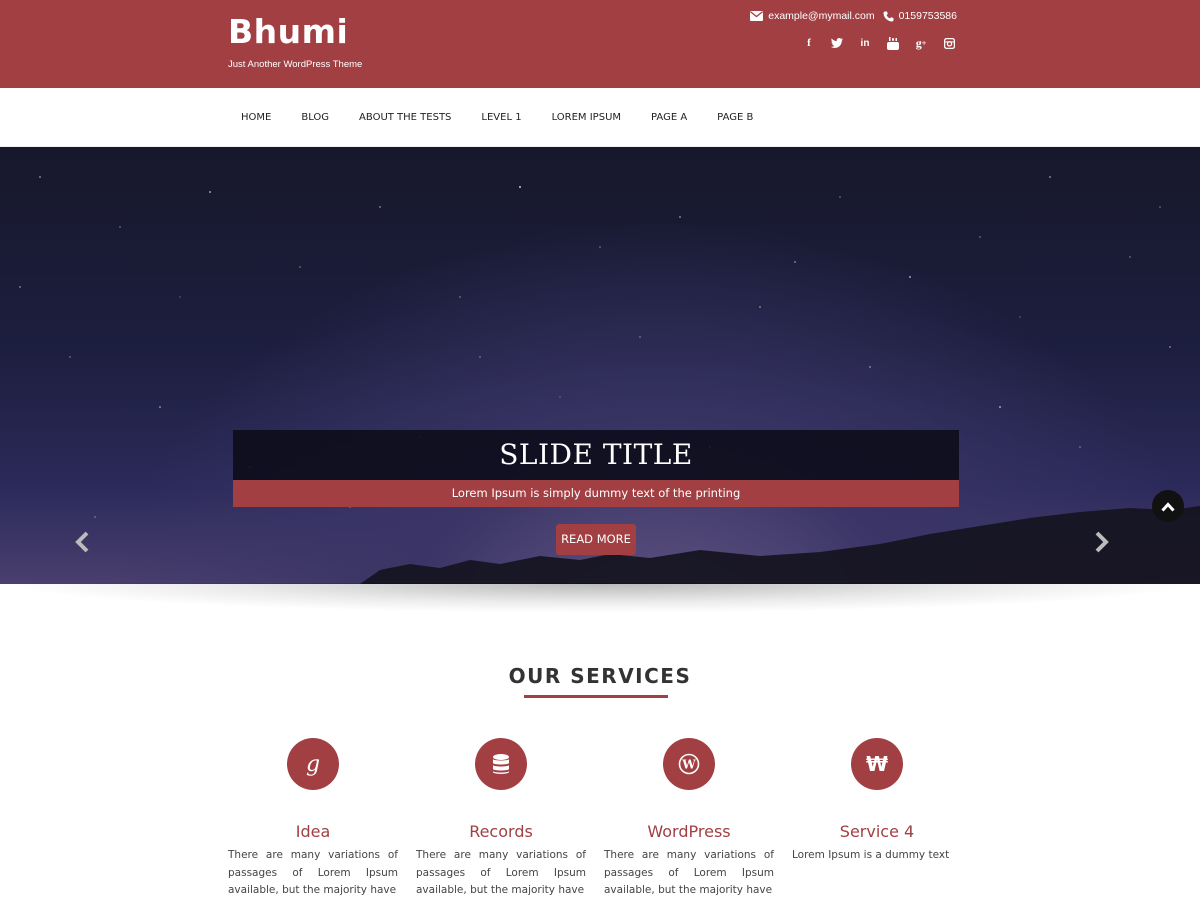 The image size is (1200, 900). What do you see at coordinates (735, 117) in the screenshot?
I see `nav-item-page-b: PAGE B` at bounding box center [735, 117].